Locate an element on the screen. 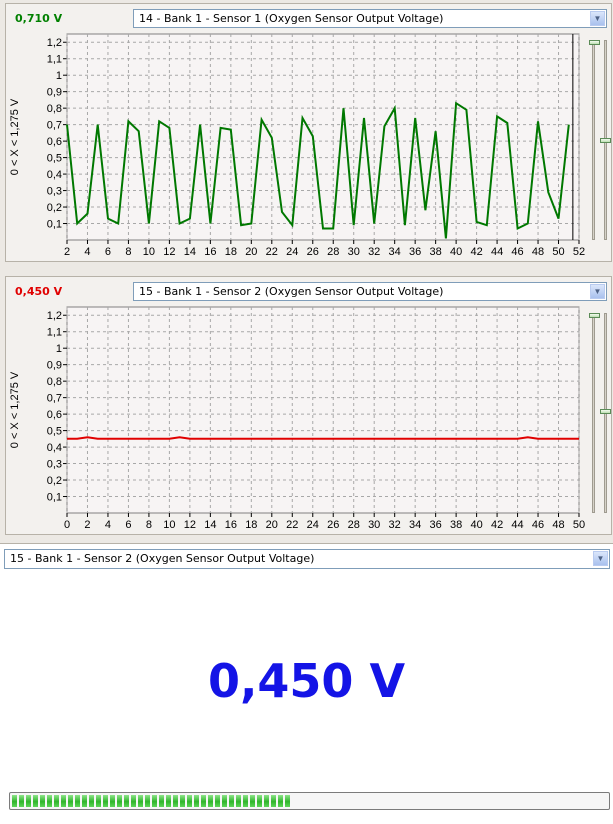 This screenshot has width=613, height=824. value-progress-bar is located at coordinates (309, 801).